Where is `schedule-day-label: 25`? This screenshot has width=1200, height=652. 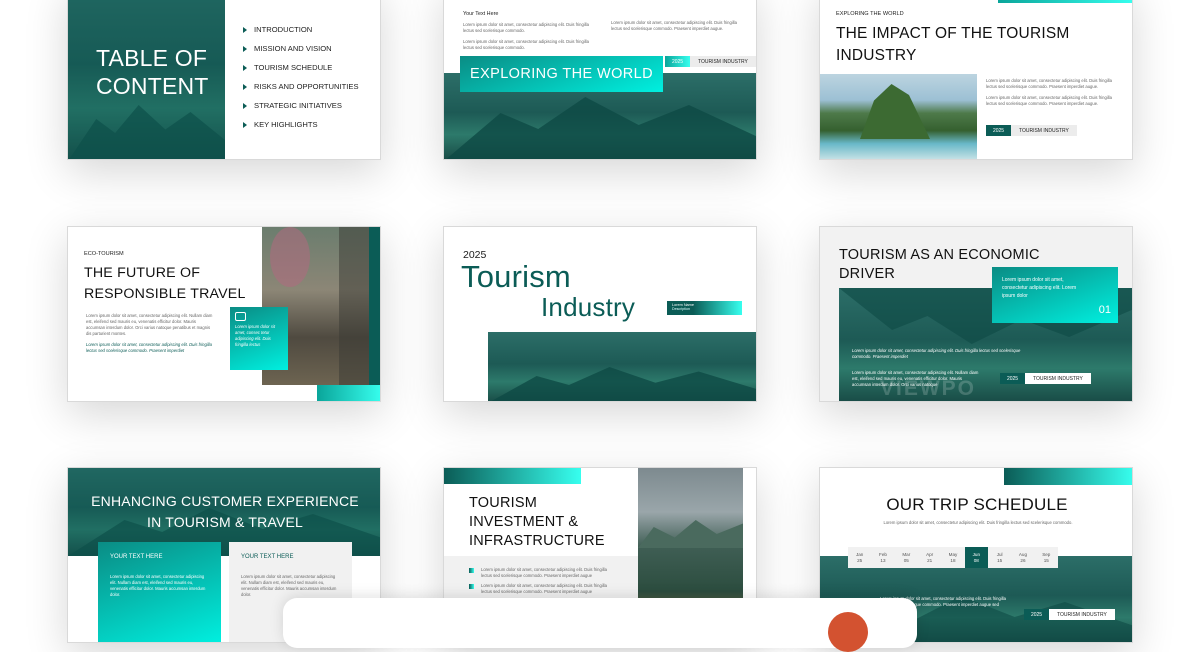 schedule-day-label: 25 is located at coordinates (860, 560).